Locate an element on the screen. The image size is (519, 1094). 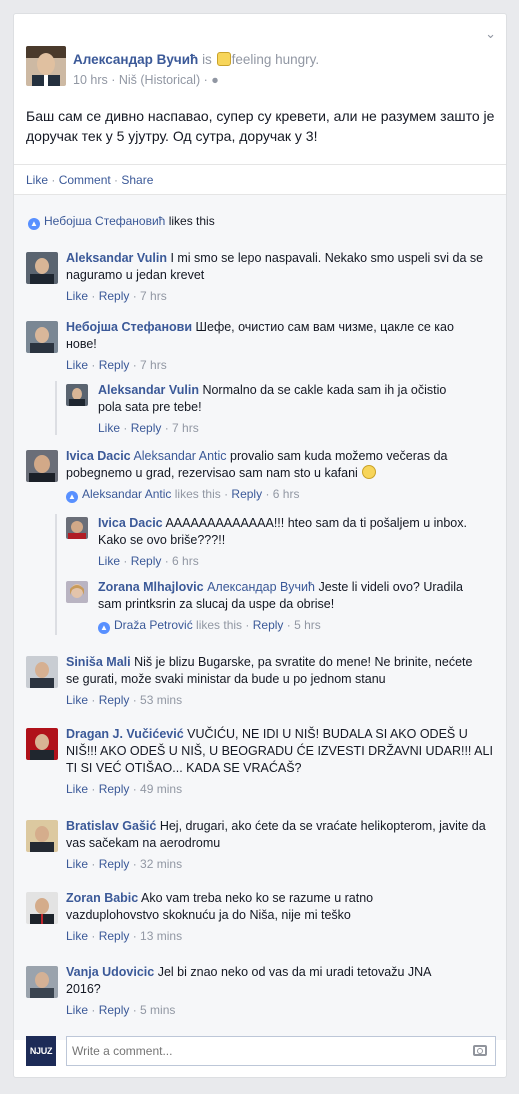
likes-suffix: likes this is located at coordinates (190, 221).